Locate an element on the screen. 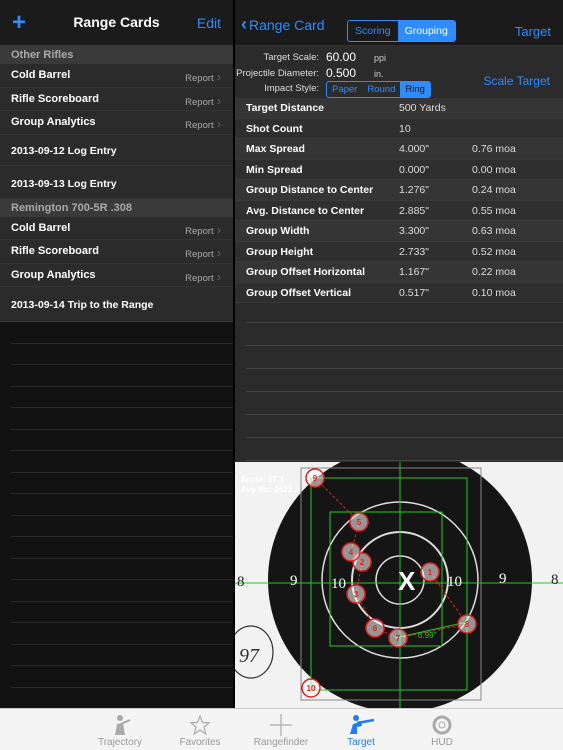  tab-trajectory: Trajectory is located at coordinates (120, 730).